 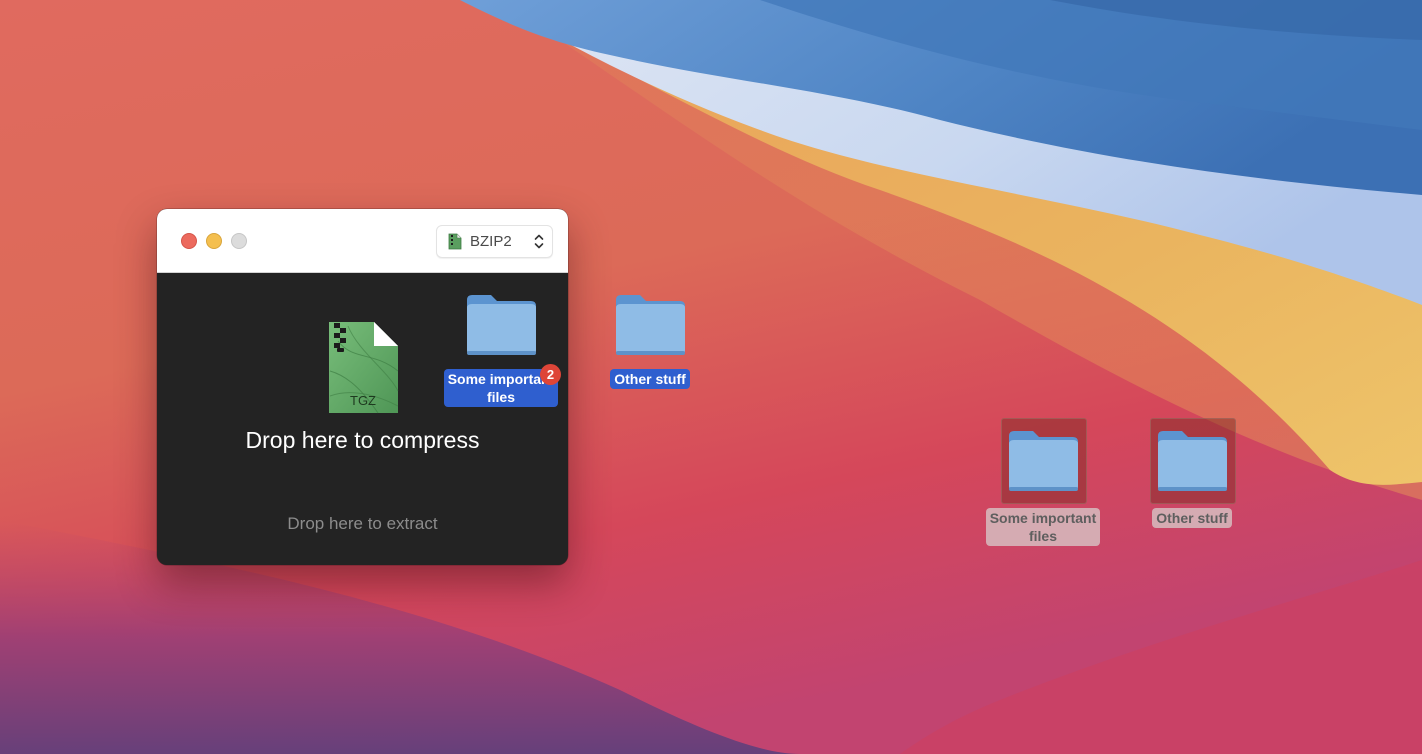 I want to click on dragged-folder-some-important-files: Some important files 2, so click(x=501, y=349).